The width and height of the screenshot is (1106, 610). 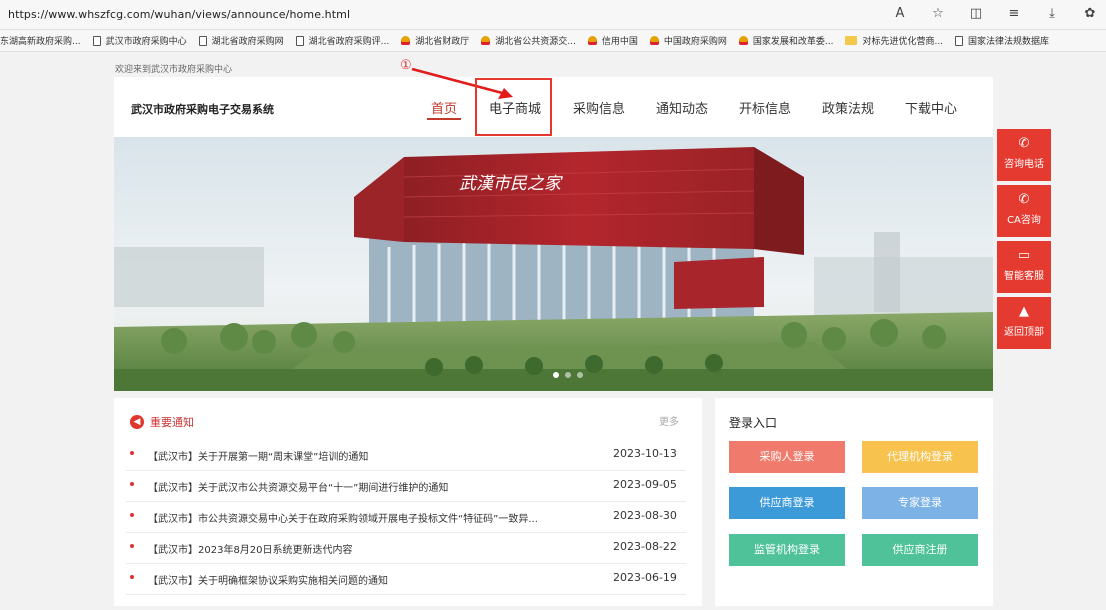 What do you see at coordinates (920, 457) in the screenshot?
I see `agency-login-button: 代理机构登录` at bounding box center [920, 457].